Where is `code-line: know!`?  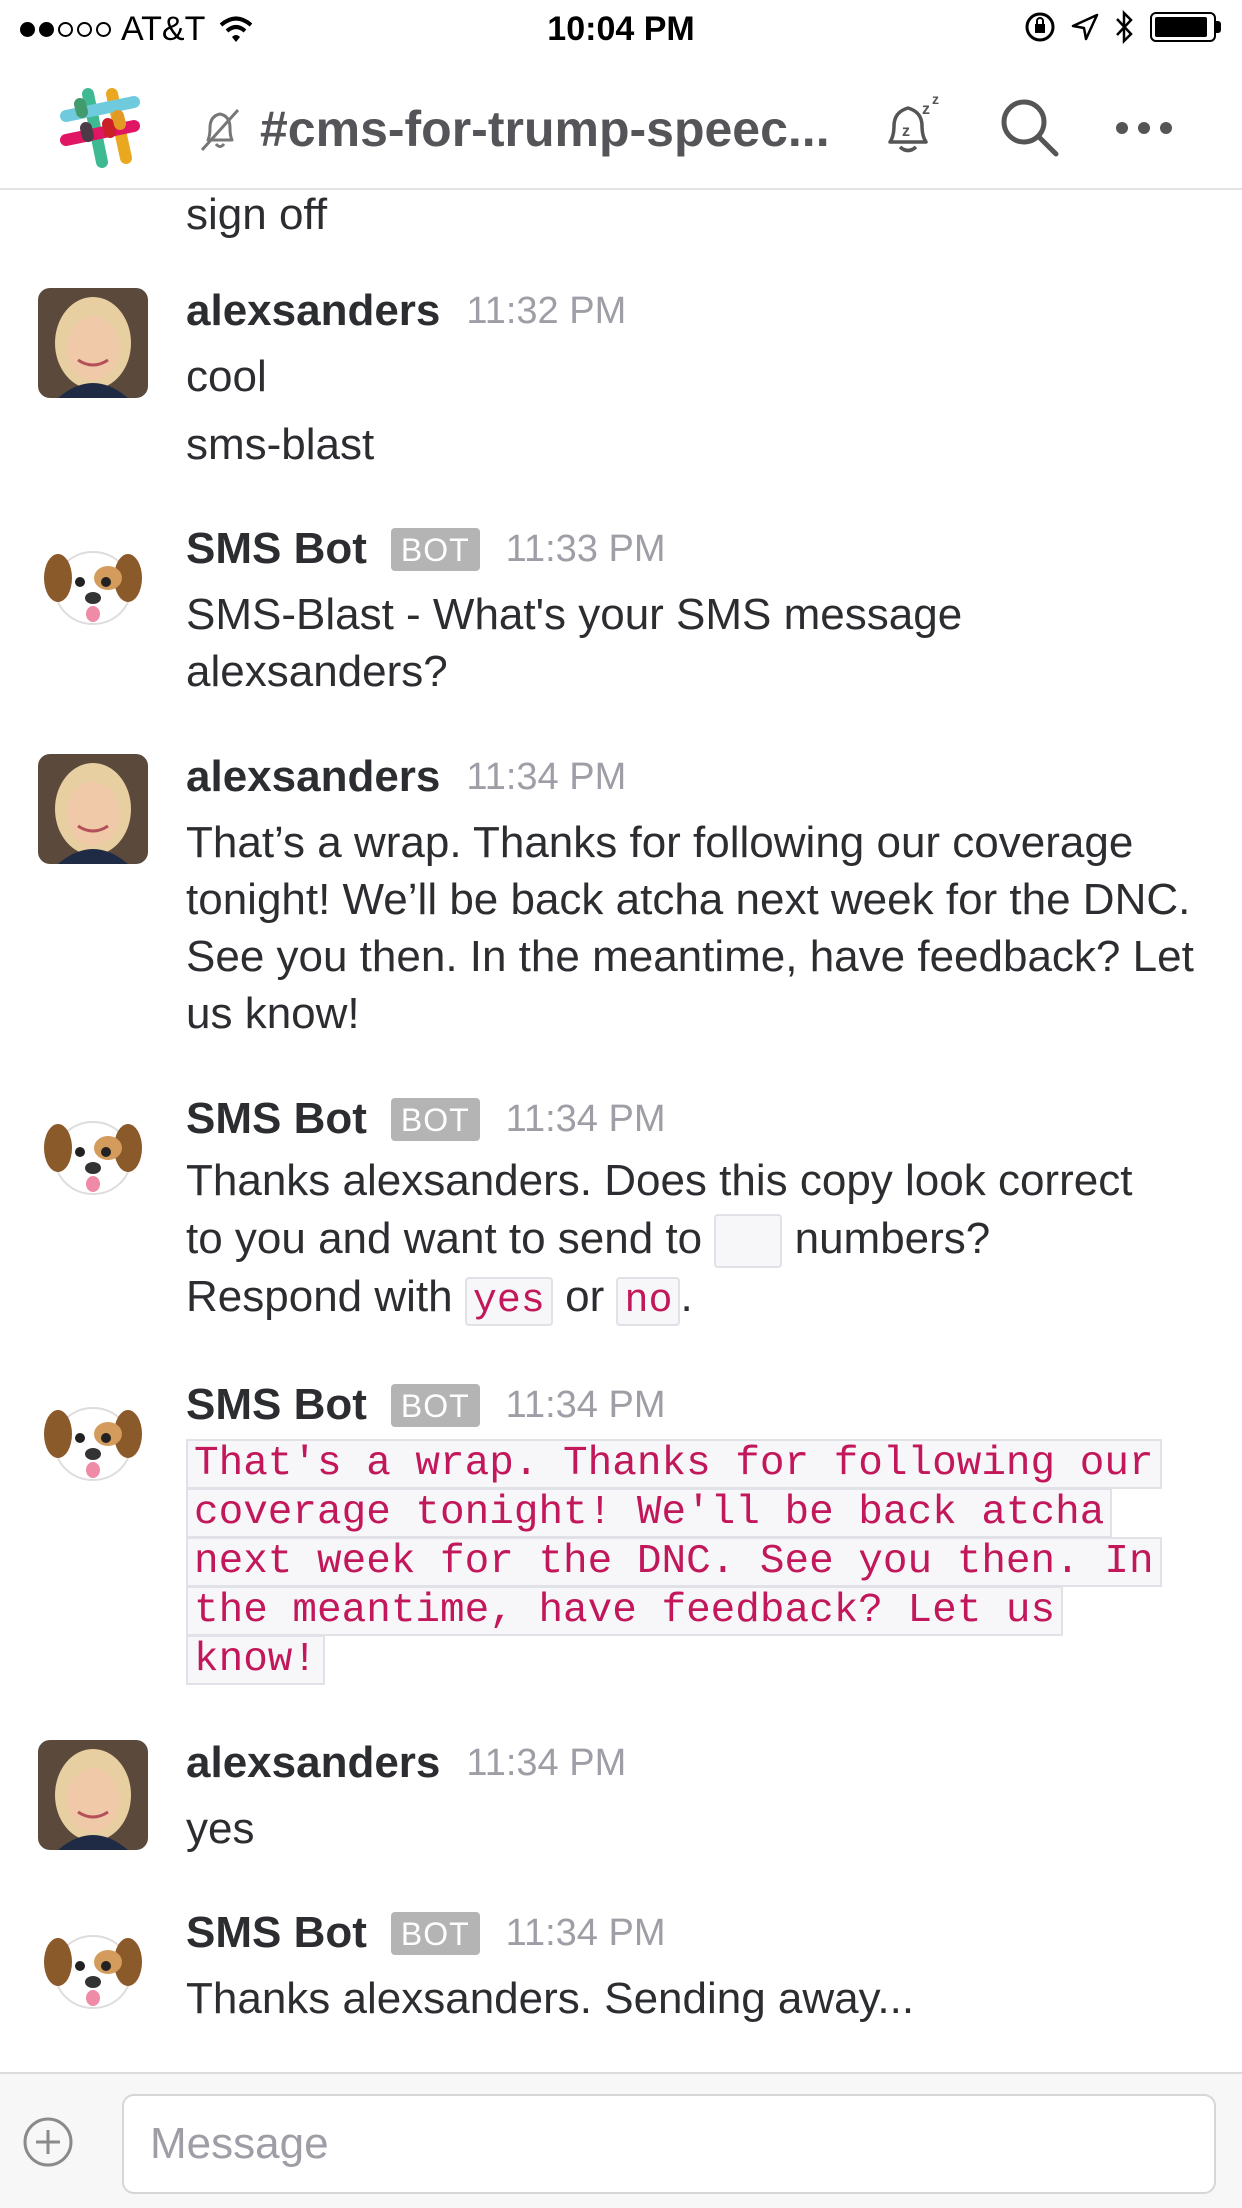 code-line: know! is located at coordinates (256, 1660).